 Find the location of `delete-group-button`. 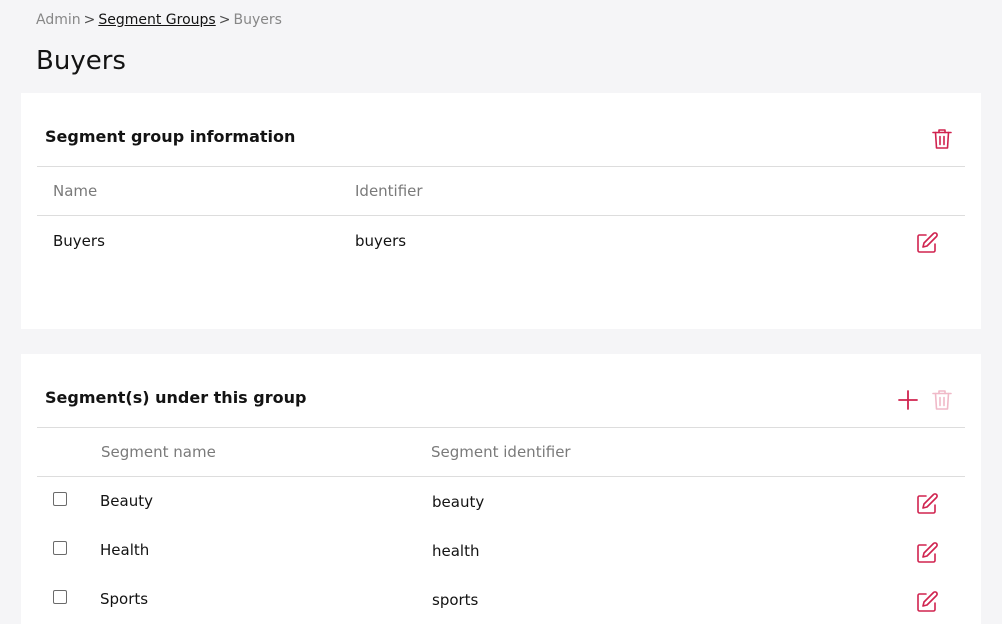

delete-group-button is located at coordinates (942, 139).